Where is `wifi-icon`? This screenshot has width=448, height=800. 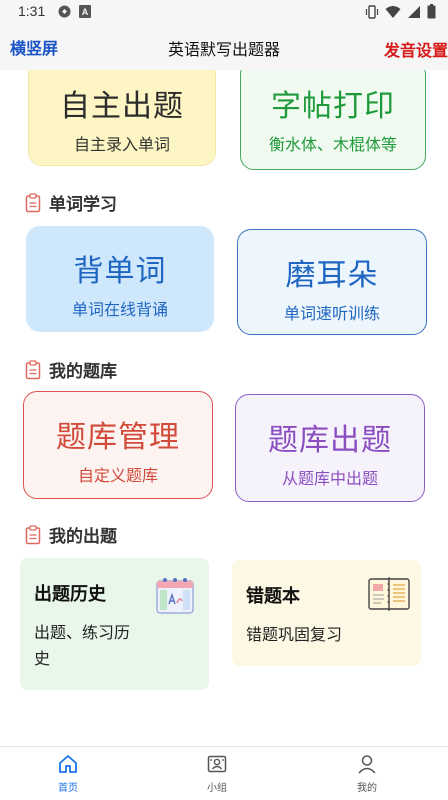
wifi-icon is located at coordinates (393, 11).